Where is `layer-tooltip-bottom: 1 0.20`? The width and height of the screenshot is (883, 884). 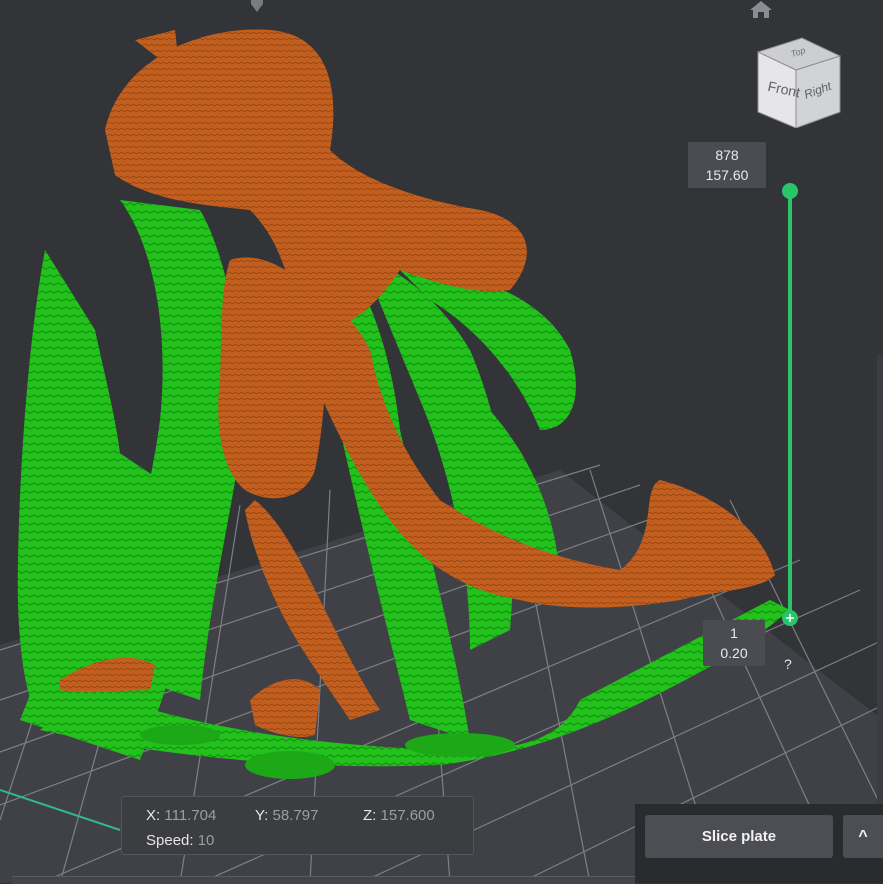 layer-tooltip-bottom: 1 0.20 is located at coordinates (734, 643).